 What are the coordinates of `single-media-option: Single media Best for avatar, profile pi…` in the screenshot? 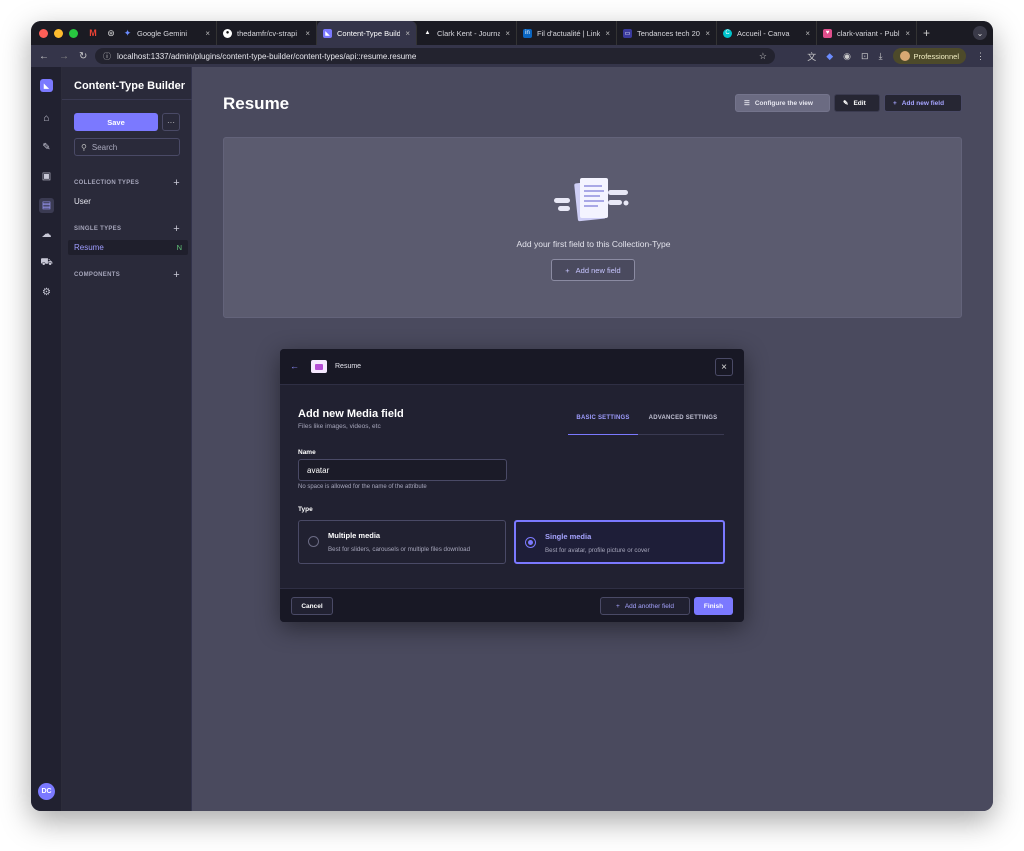 It's located at (619, 542).